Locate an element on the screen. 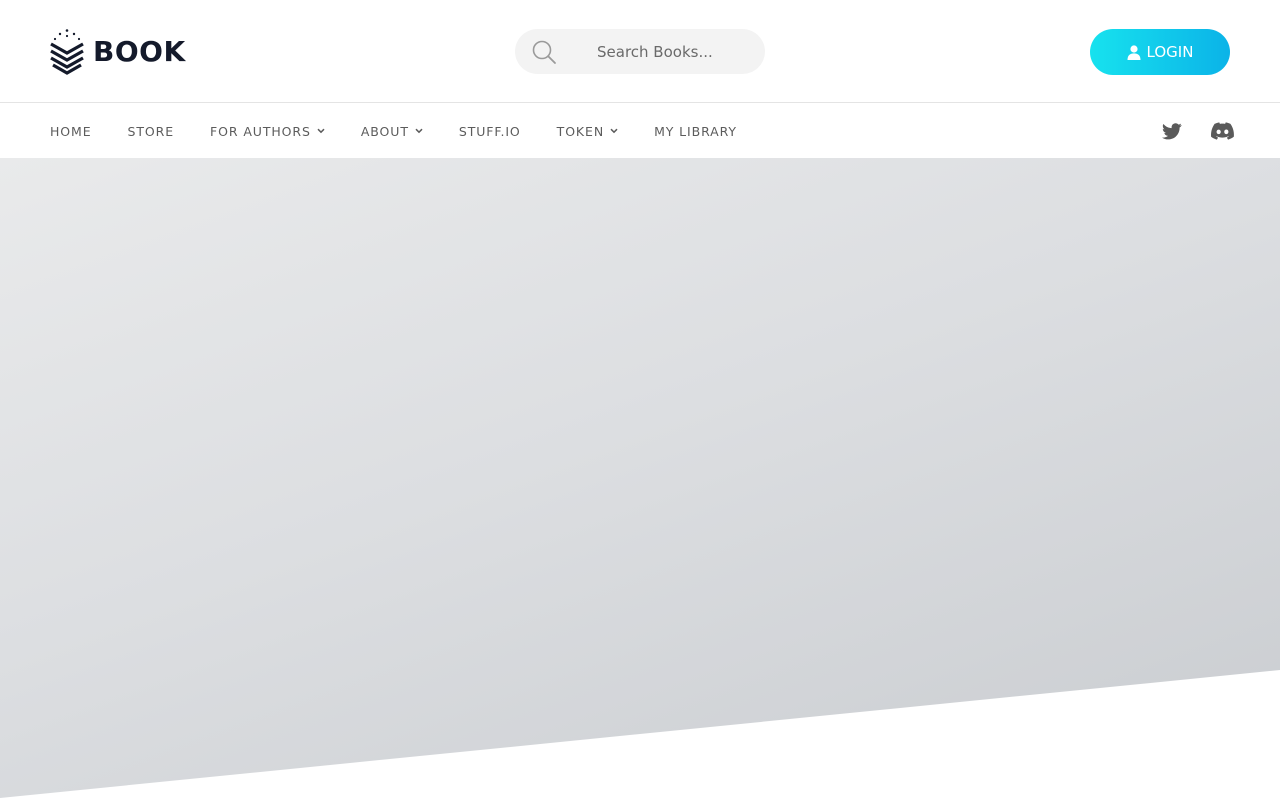 This screenshot has height=800, width=1280. nav-item-label: STUFF.IO is located at coordinates (489, 131).